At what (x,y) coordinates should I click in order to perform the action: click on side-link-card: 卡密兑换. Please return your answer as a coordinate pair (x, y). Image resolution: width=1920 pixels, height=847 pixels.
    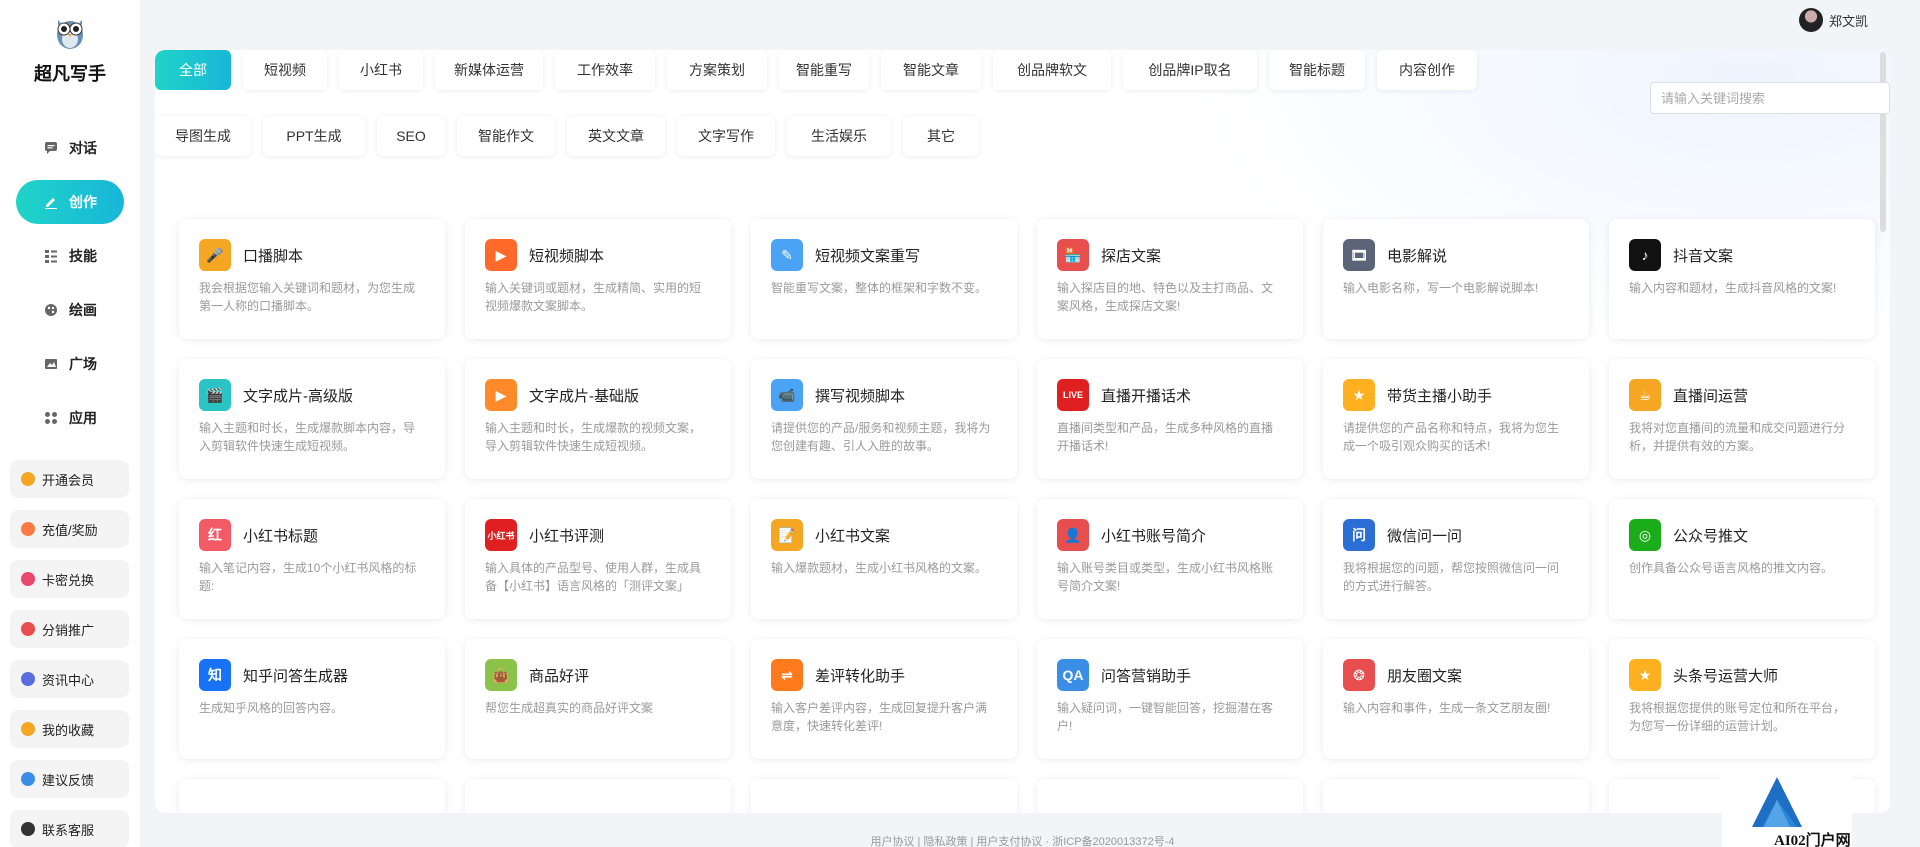
    Looking at the image, I should click on (69, 579).